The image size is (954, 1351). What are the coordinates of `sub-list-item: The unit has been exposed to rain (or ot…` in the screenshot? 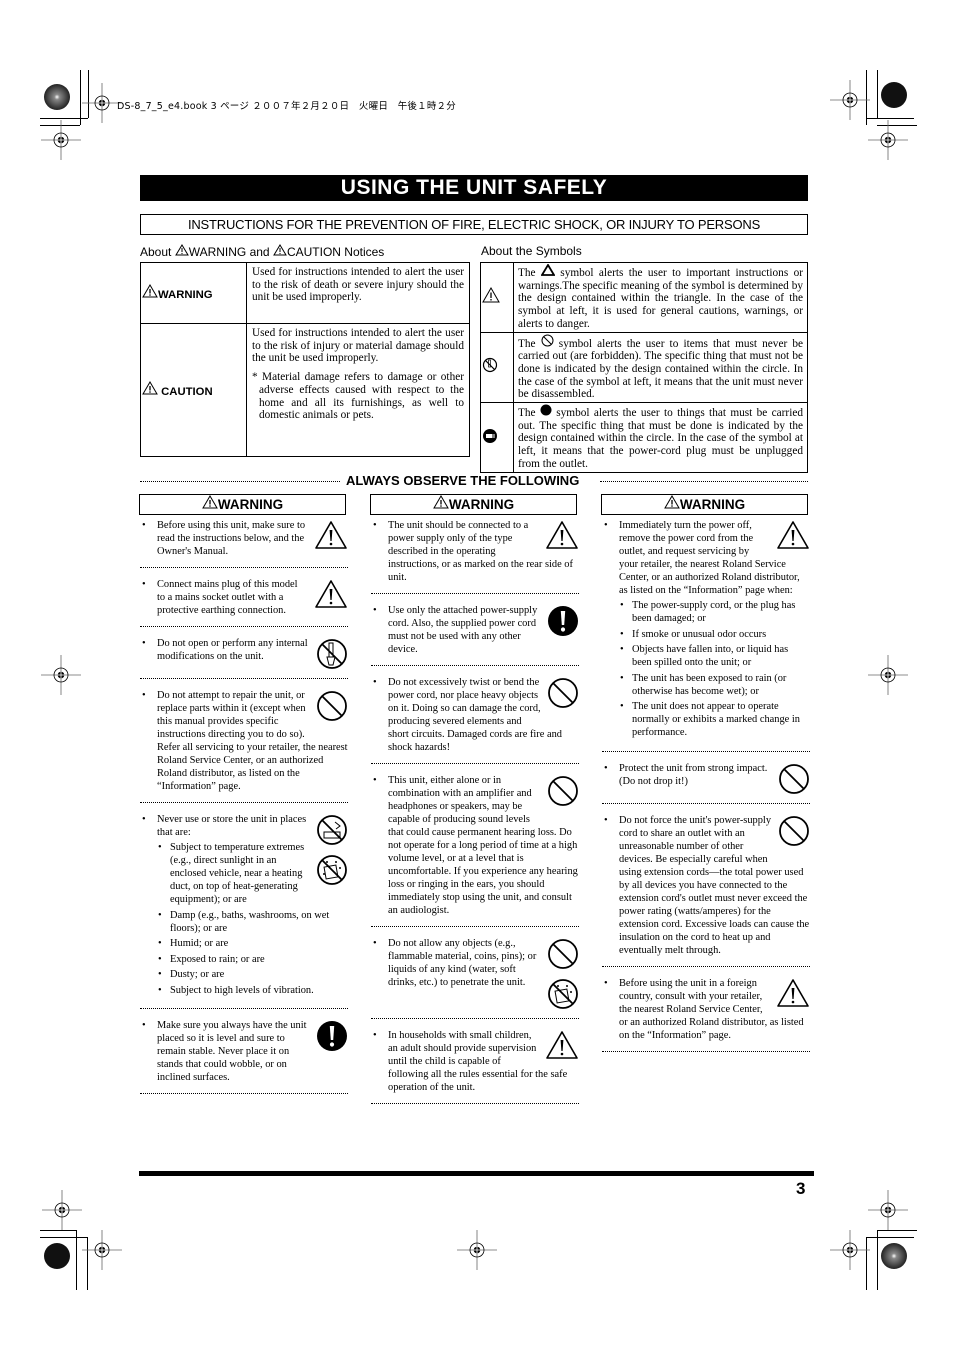 It's located at (714, 685).